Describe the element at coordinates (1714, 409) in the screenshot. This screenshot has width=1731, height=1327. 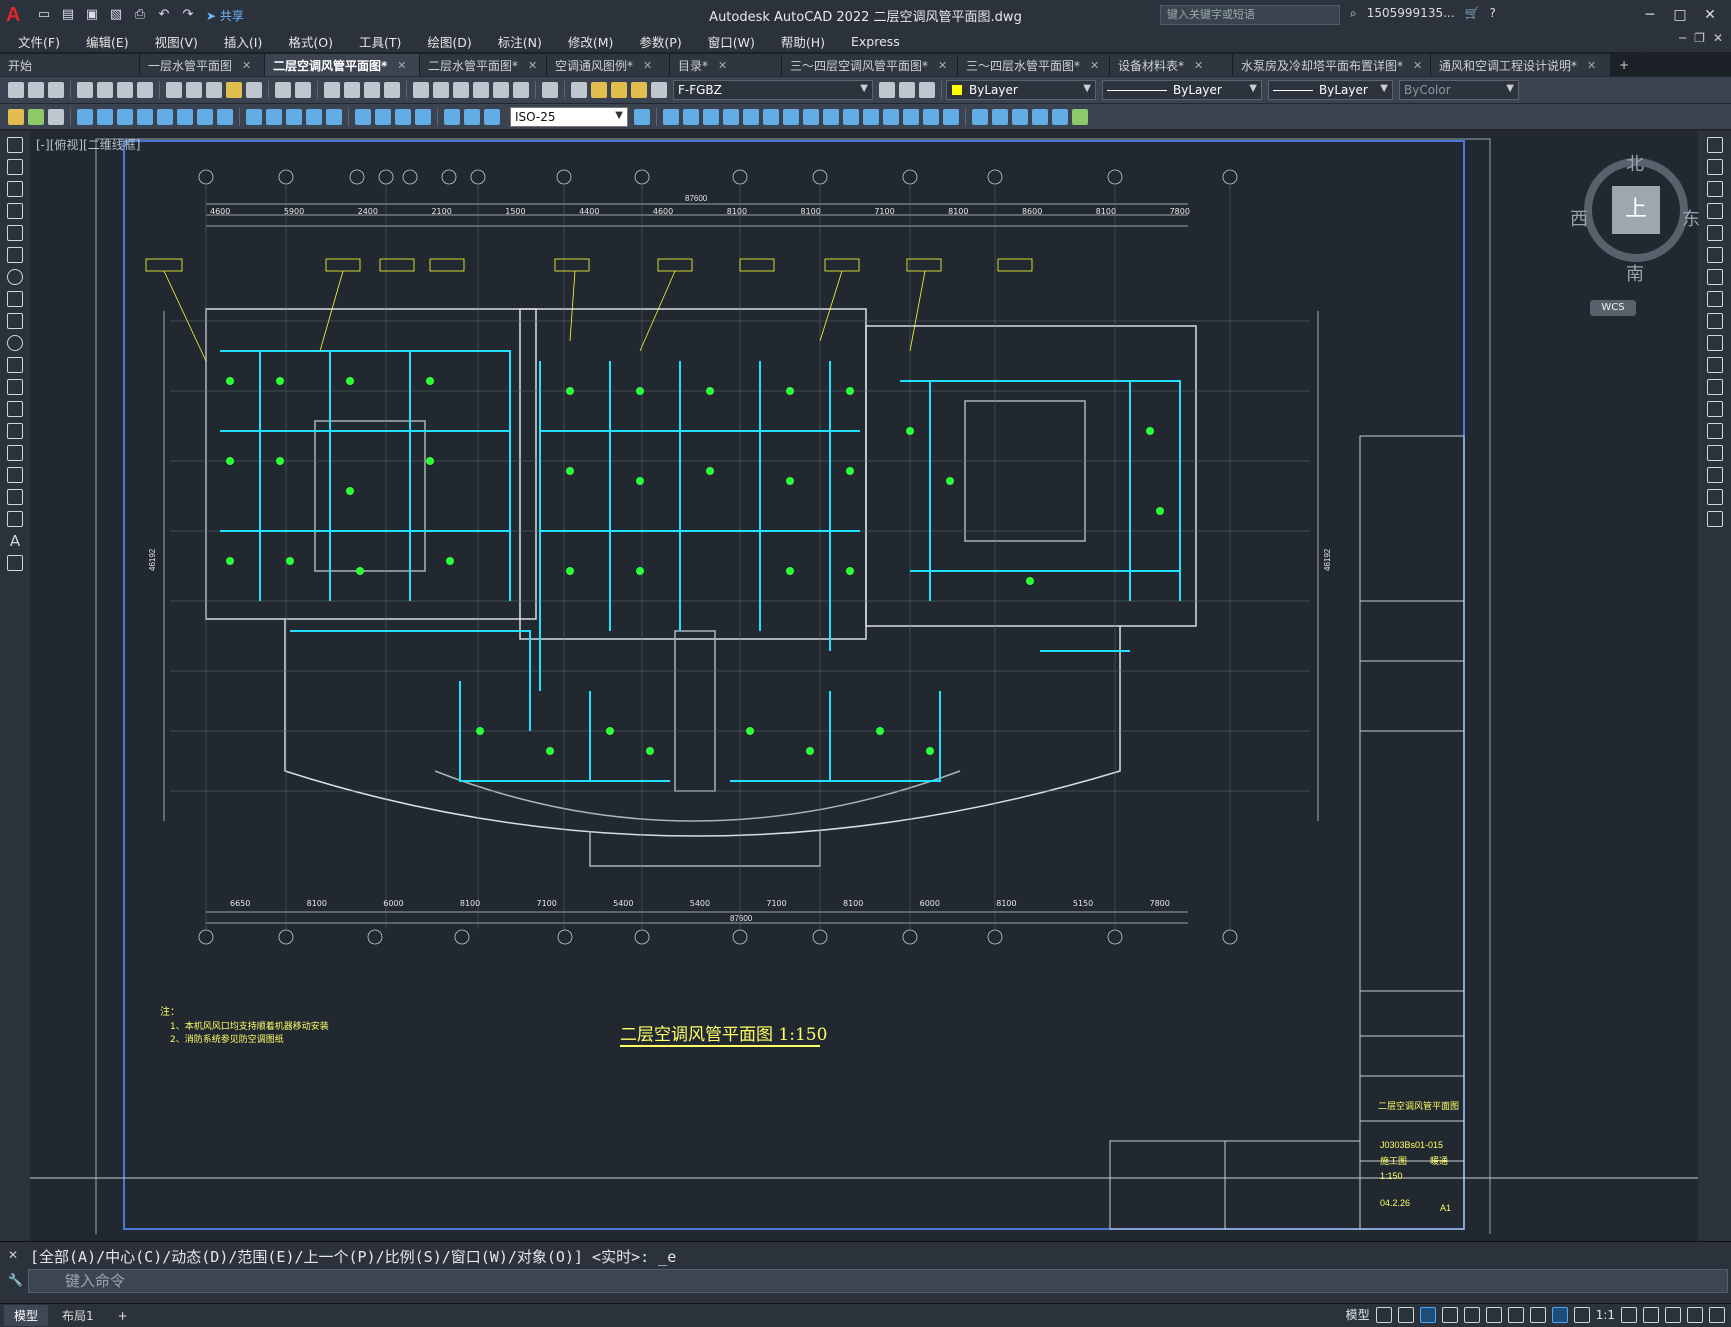
I see `break-icon` at that location.